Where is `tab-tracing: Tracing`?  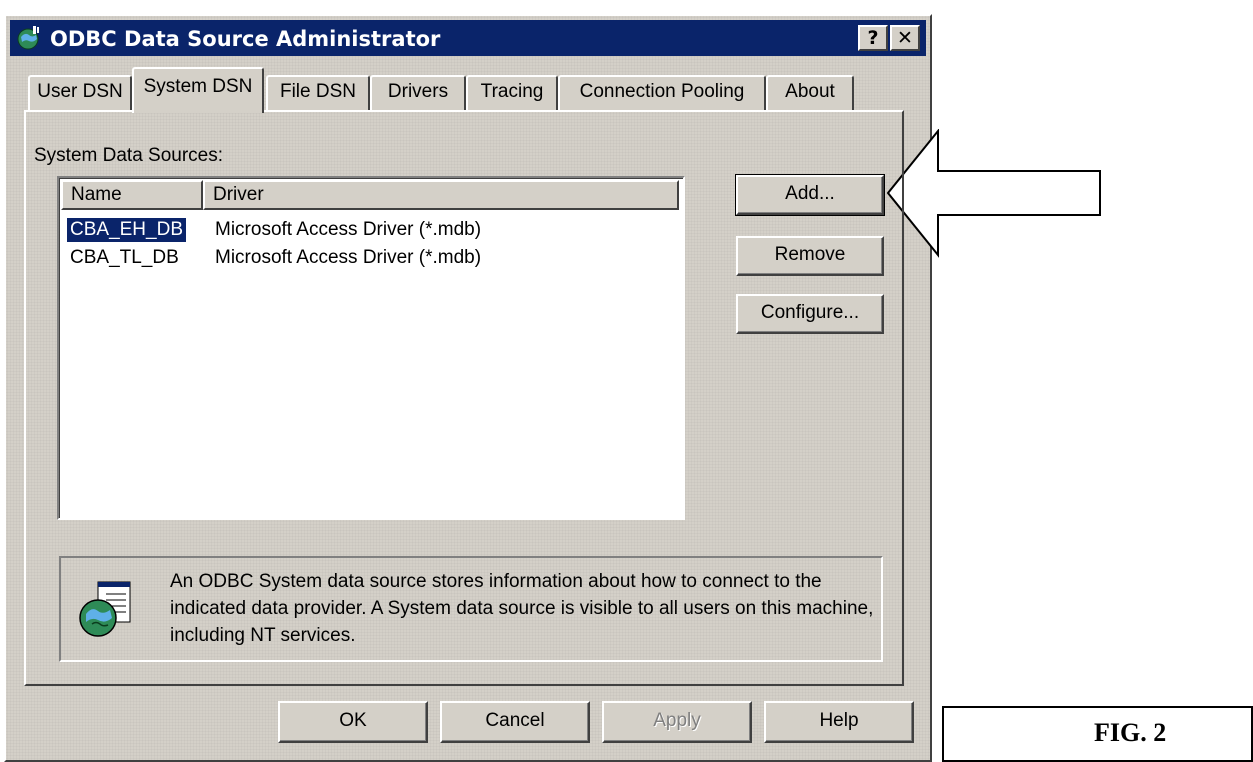
tab-tracing: Tracing is located at coordinates (512, 92).